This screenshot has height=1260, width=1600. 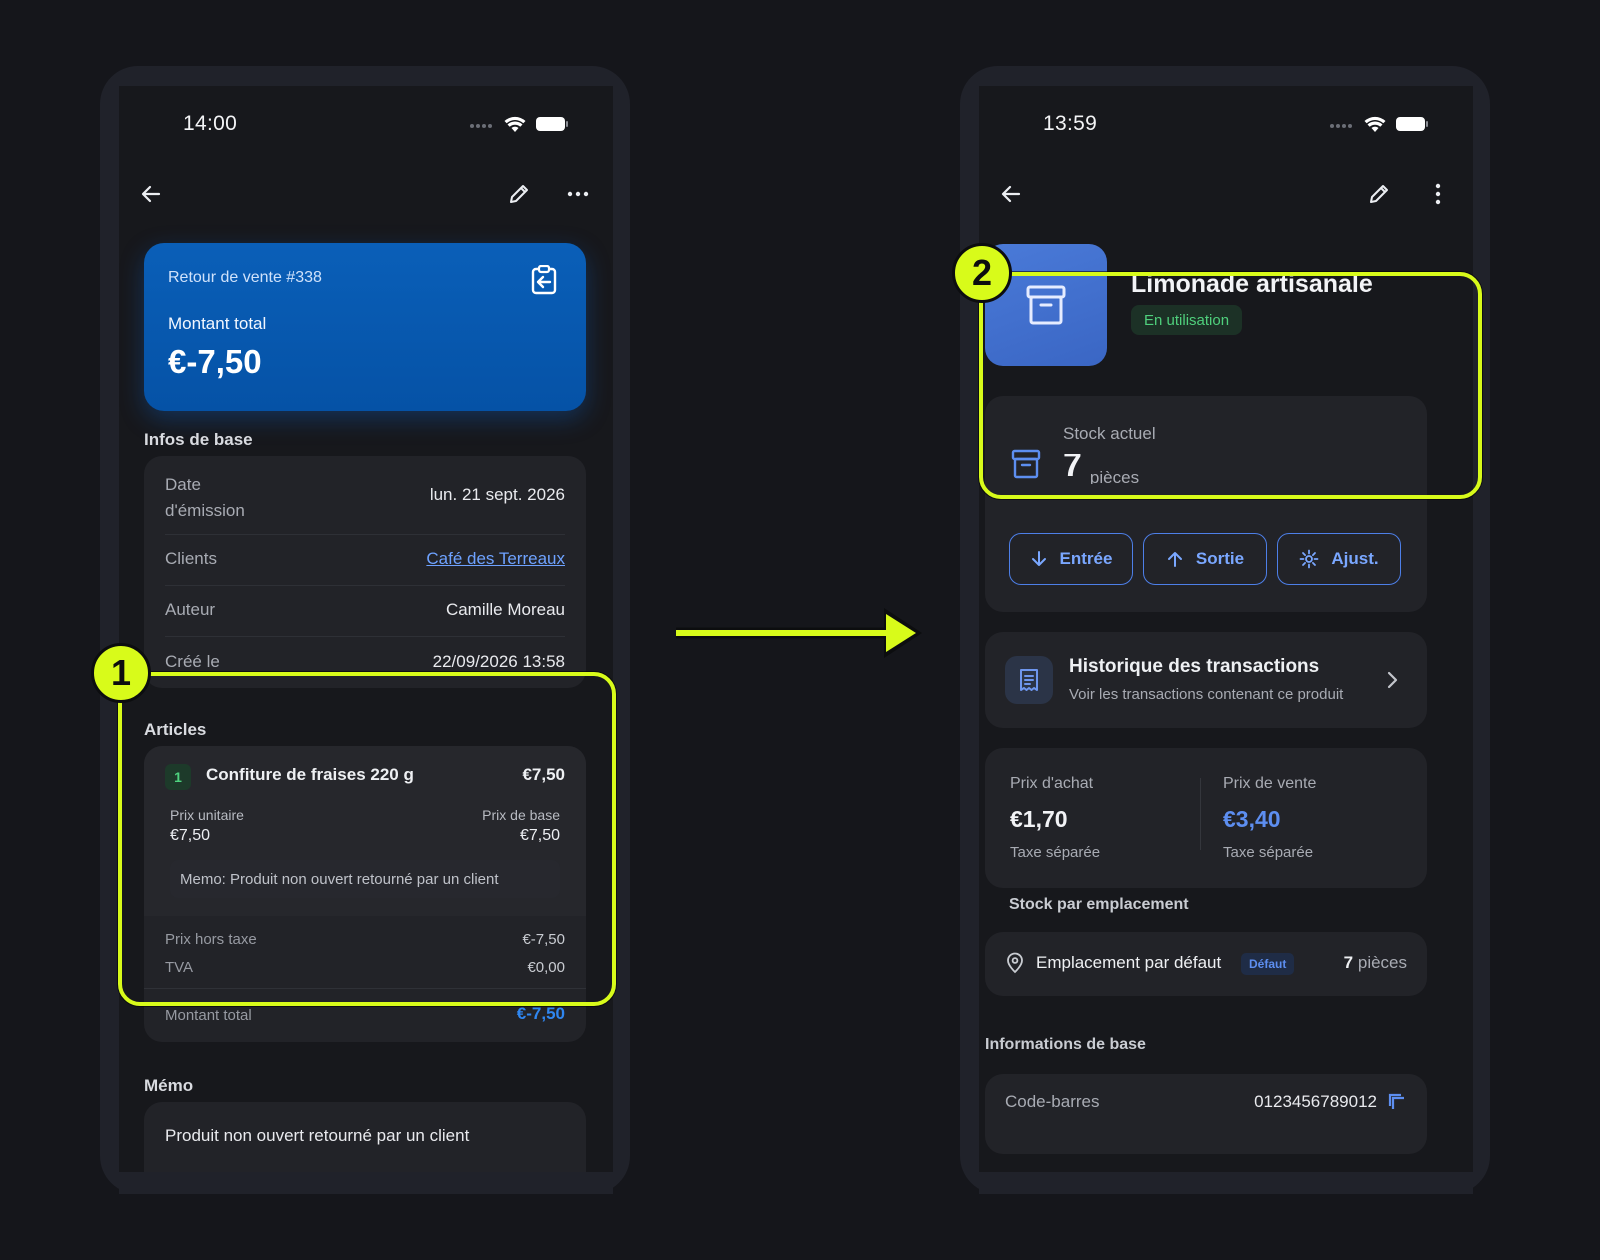 What do you see at coordinates (1397, 1104) in the screenshot?
I see `copy-icon` at bounding box center [1397, 1104].